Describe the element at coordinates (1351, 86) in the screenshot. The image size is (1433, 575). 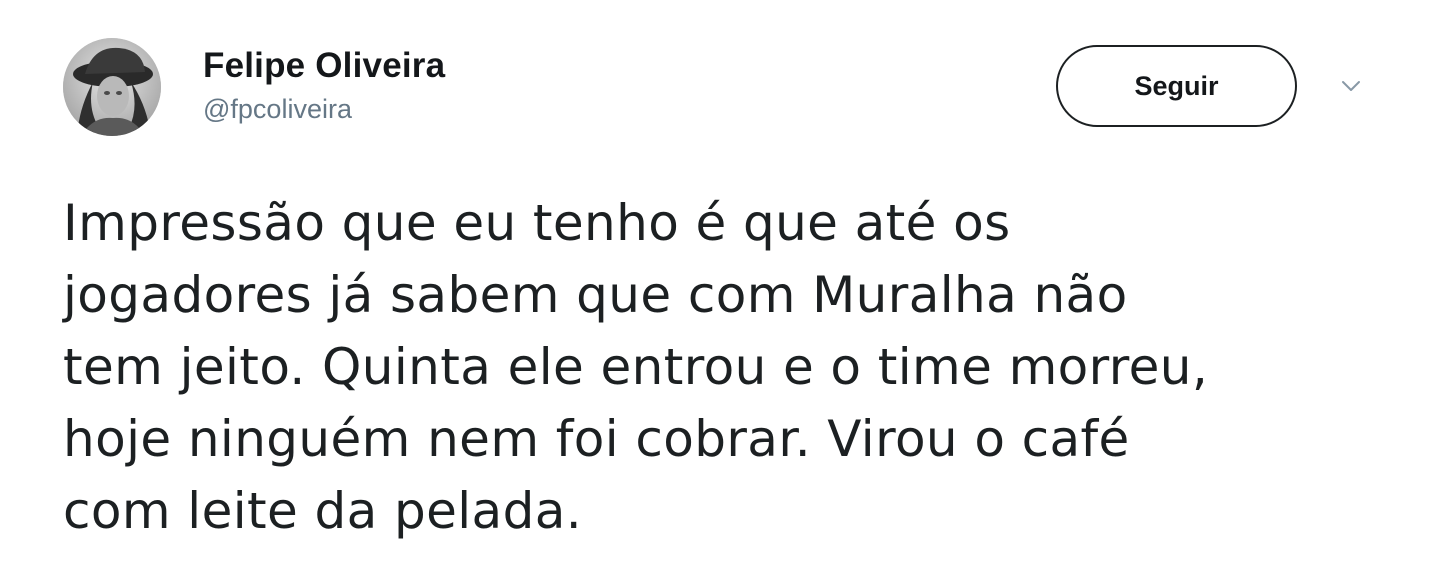
I see `chevron-down-icon` at that location.